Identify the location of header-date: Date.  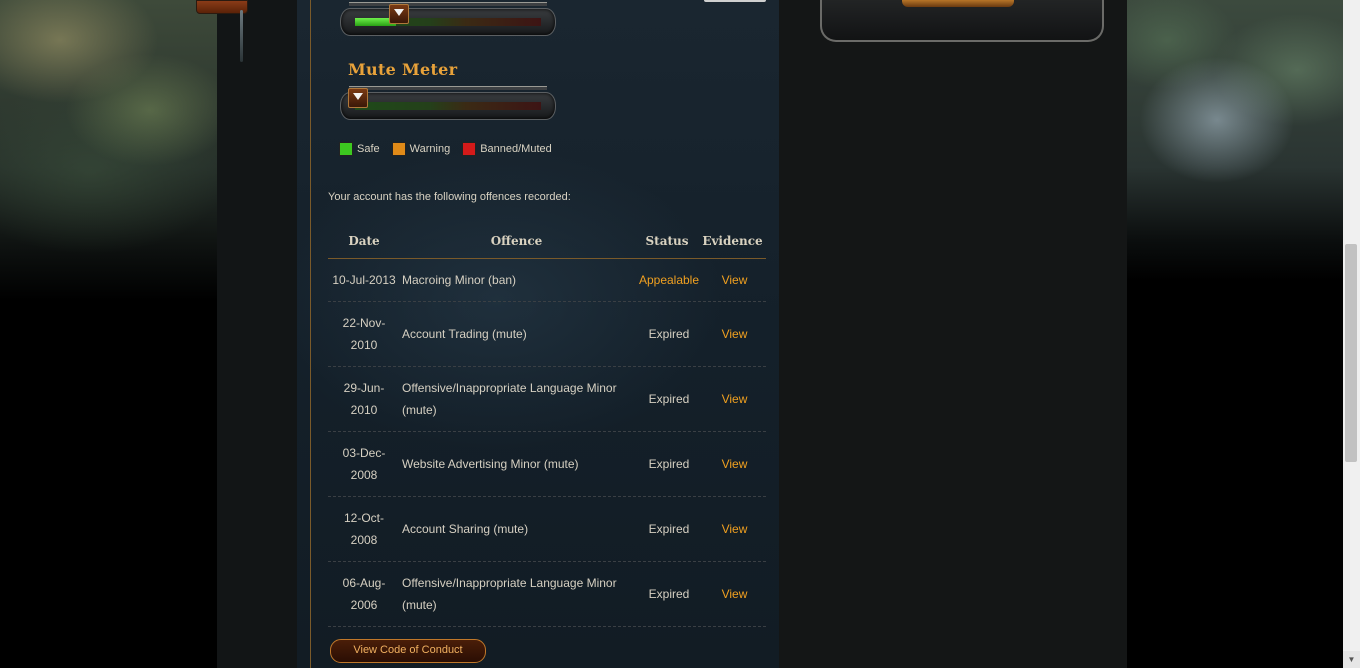
(364, 241).